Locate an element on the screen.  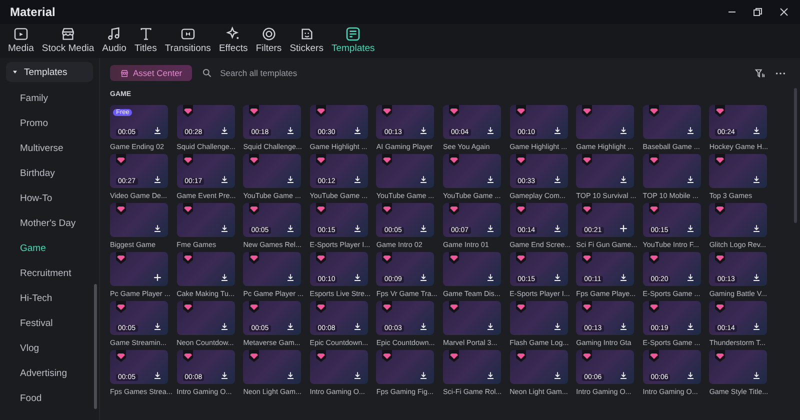
sidebar-item: Game is located at coordinates (49, 248).